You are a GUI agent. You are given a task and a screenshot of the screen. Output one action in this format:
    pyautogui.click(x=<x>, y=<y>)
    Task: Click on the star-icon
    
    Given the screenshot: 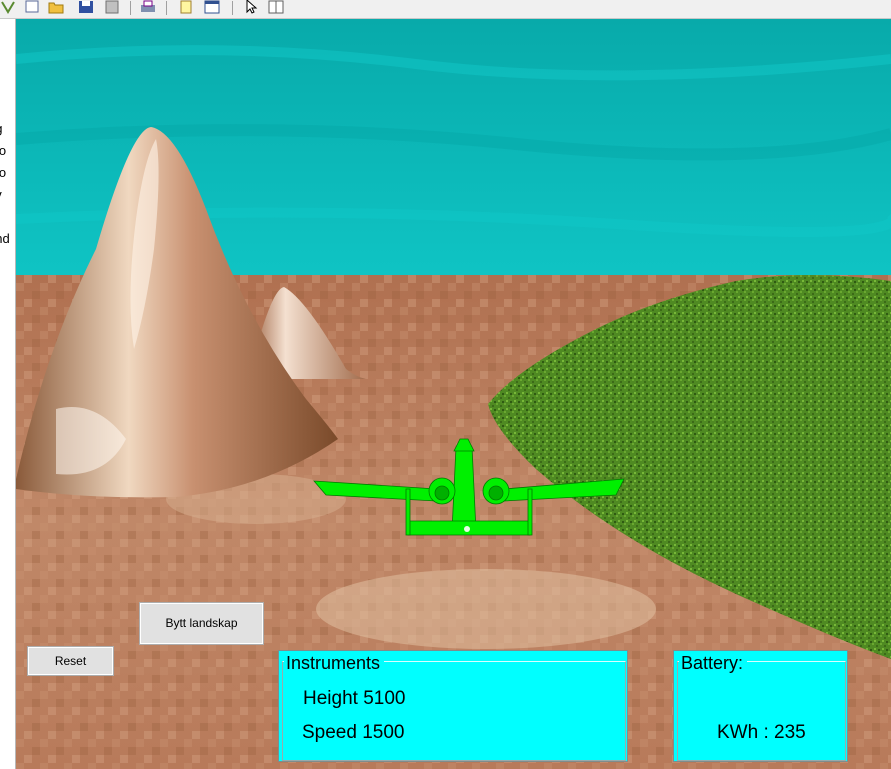 What is the action you would take?
    pyautogui.click(x=8, y=7)
    